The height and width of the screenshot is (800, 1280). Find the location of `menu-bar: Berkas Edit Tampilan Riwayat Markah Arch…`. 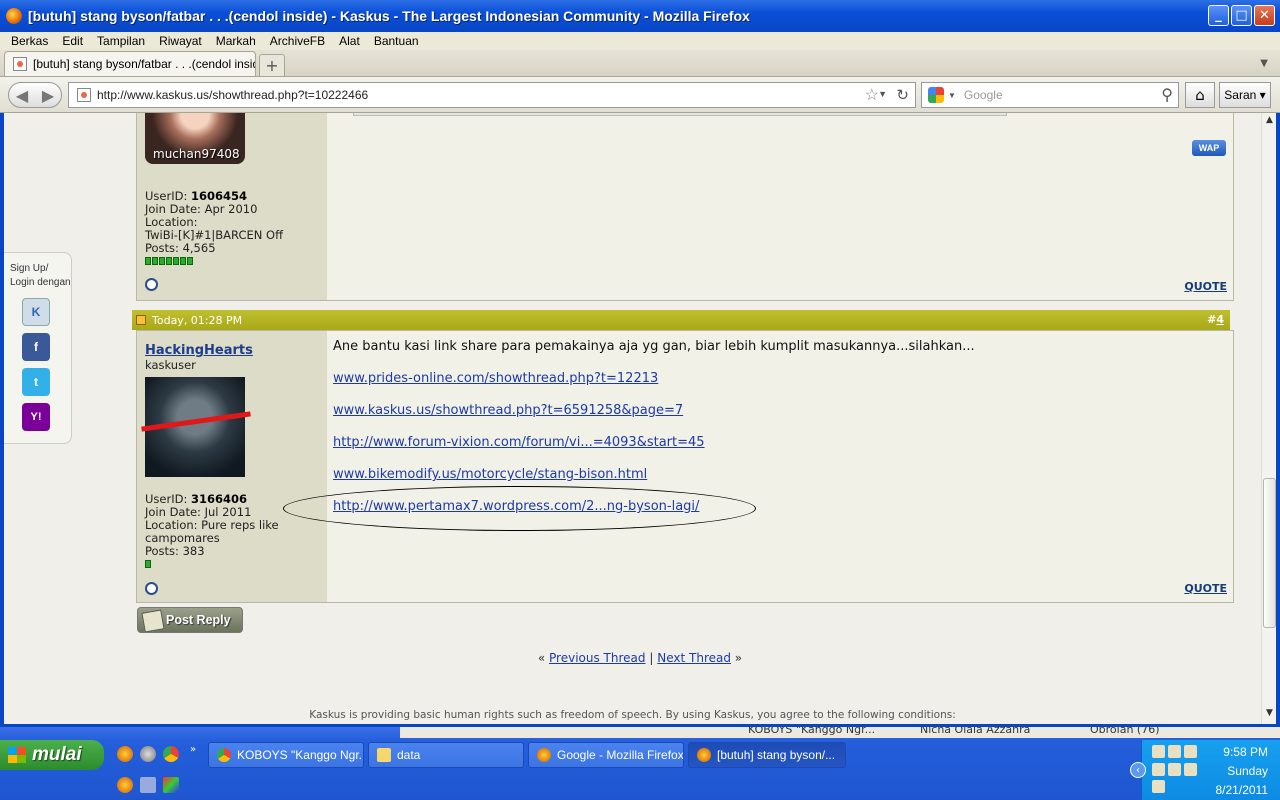

menu-bar: Berkas Edit Tampilan Riwayat Markah Arch… is located at coordinates (640, 41).